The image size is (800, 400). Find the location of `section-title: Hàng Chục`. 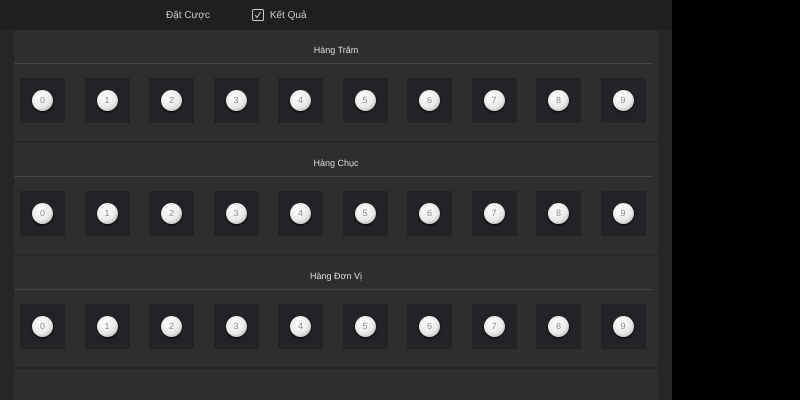

section-title: Hàng Chục is located at coordinates (336, 163).